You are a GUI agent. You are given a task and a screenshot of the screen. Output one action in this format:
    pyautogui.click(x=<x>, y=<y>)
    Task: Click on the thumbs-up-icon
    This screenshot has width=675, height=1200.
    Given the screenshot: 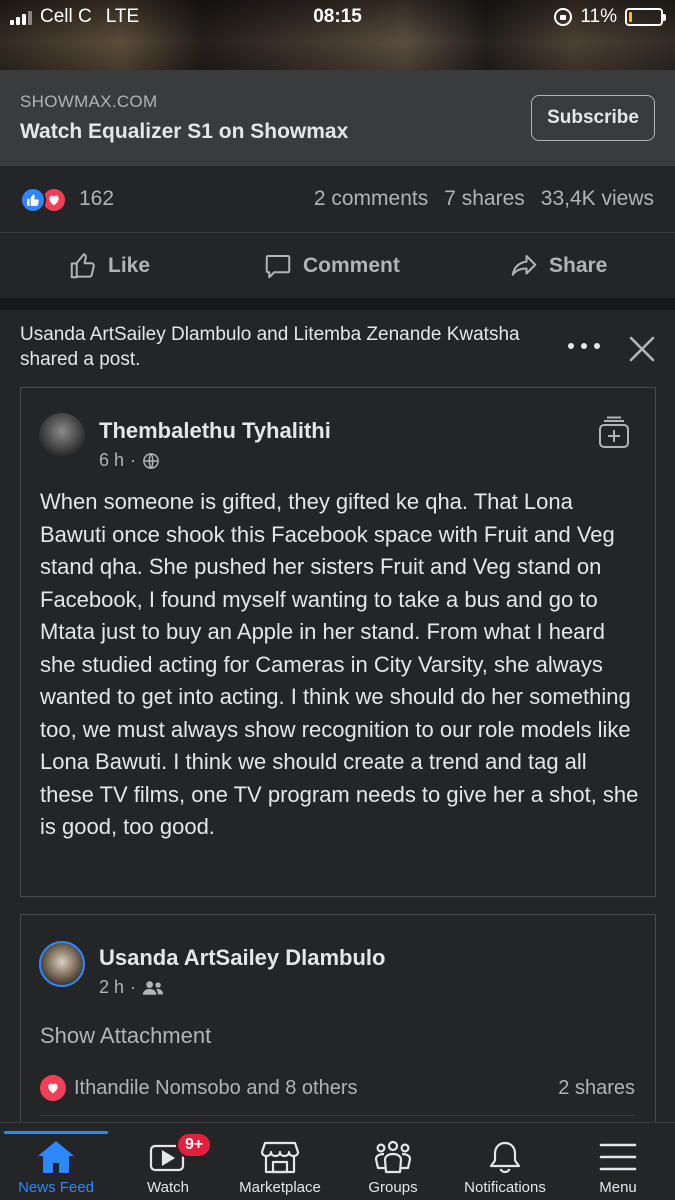 What is the action you would take?
    pyautogui.click(x=82, y=266)
    